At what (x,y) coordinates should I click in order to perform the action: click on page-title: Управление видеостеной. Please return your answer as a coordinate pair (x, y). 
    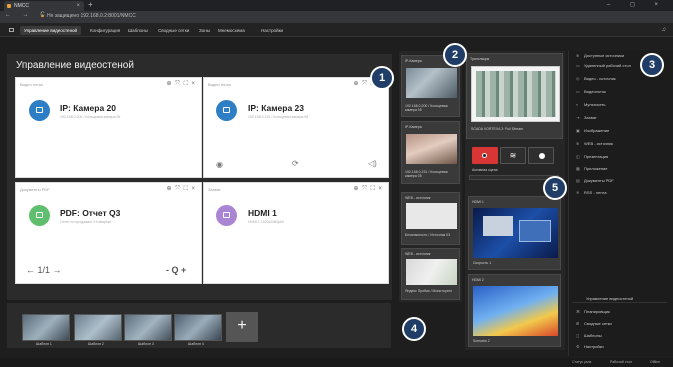
    Looking at the image, I should click on (75, 65).